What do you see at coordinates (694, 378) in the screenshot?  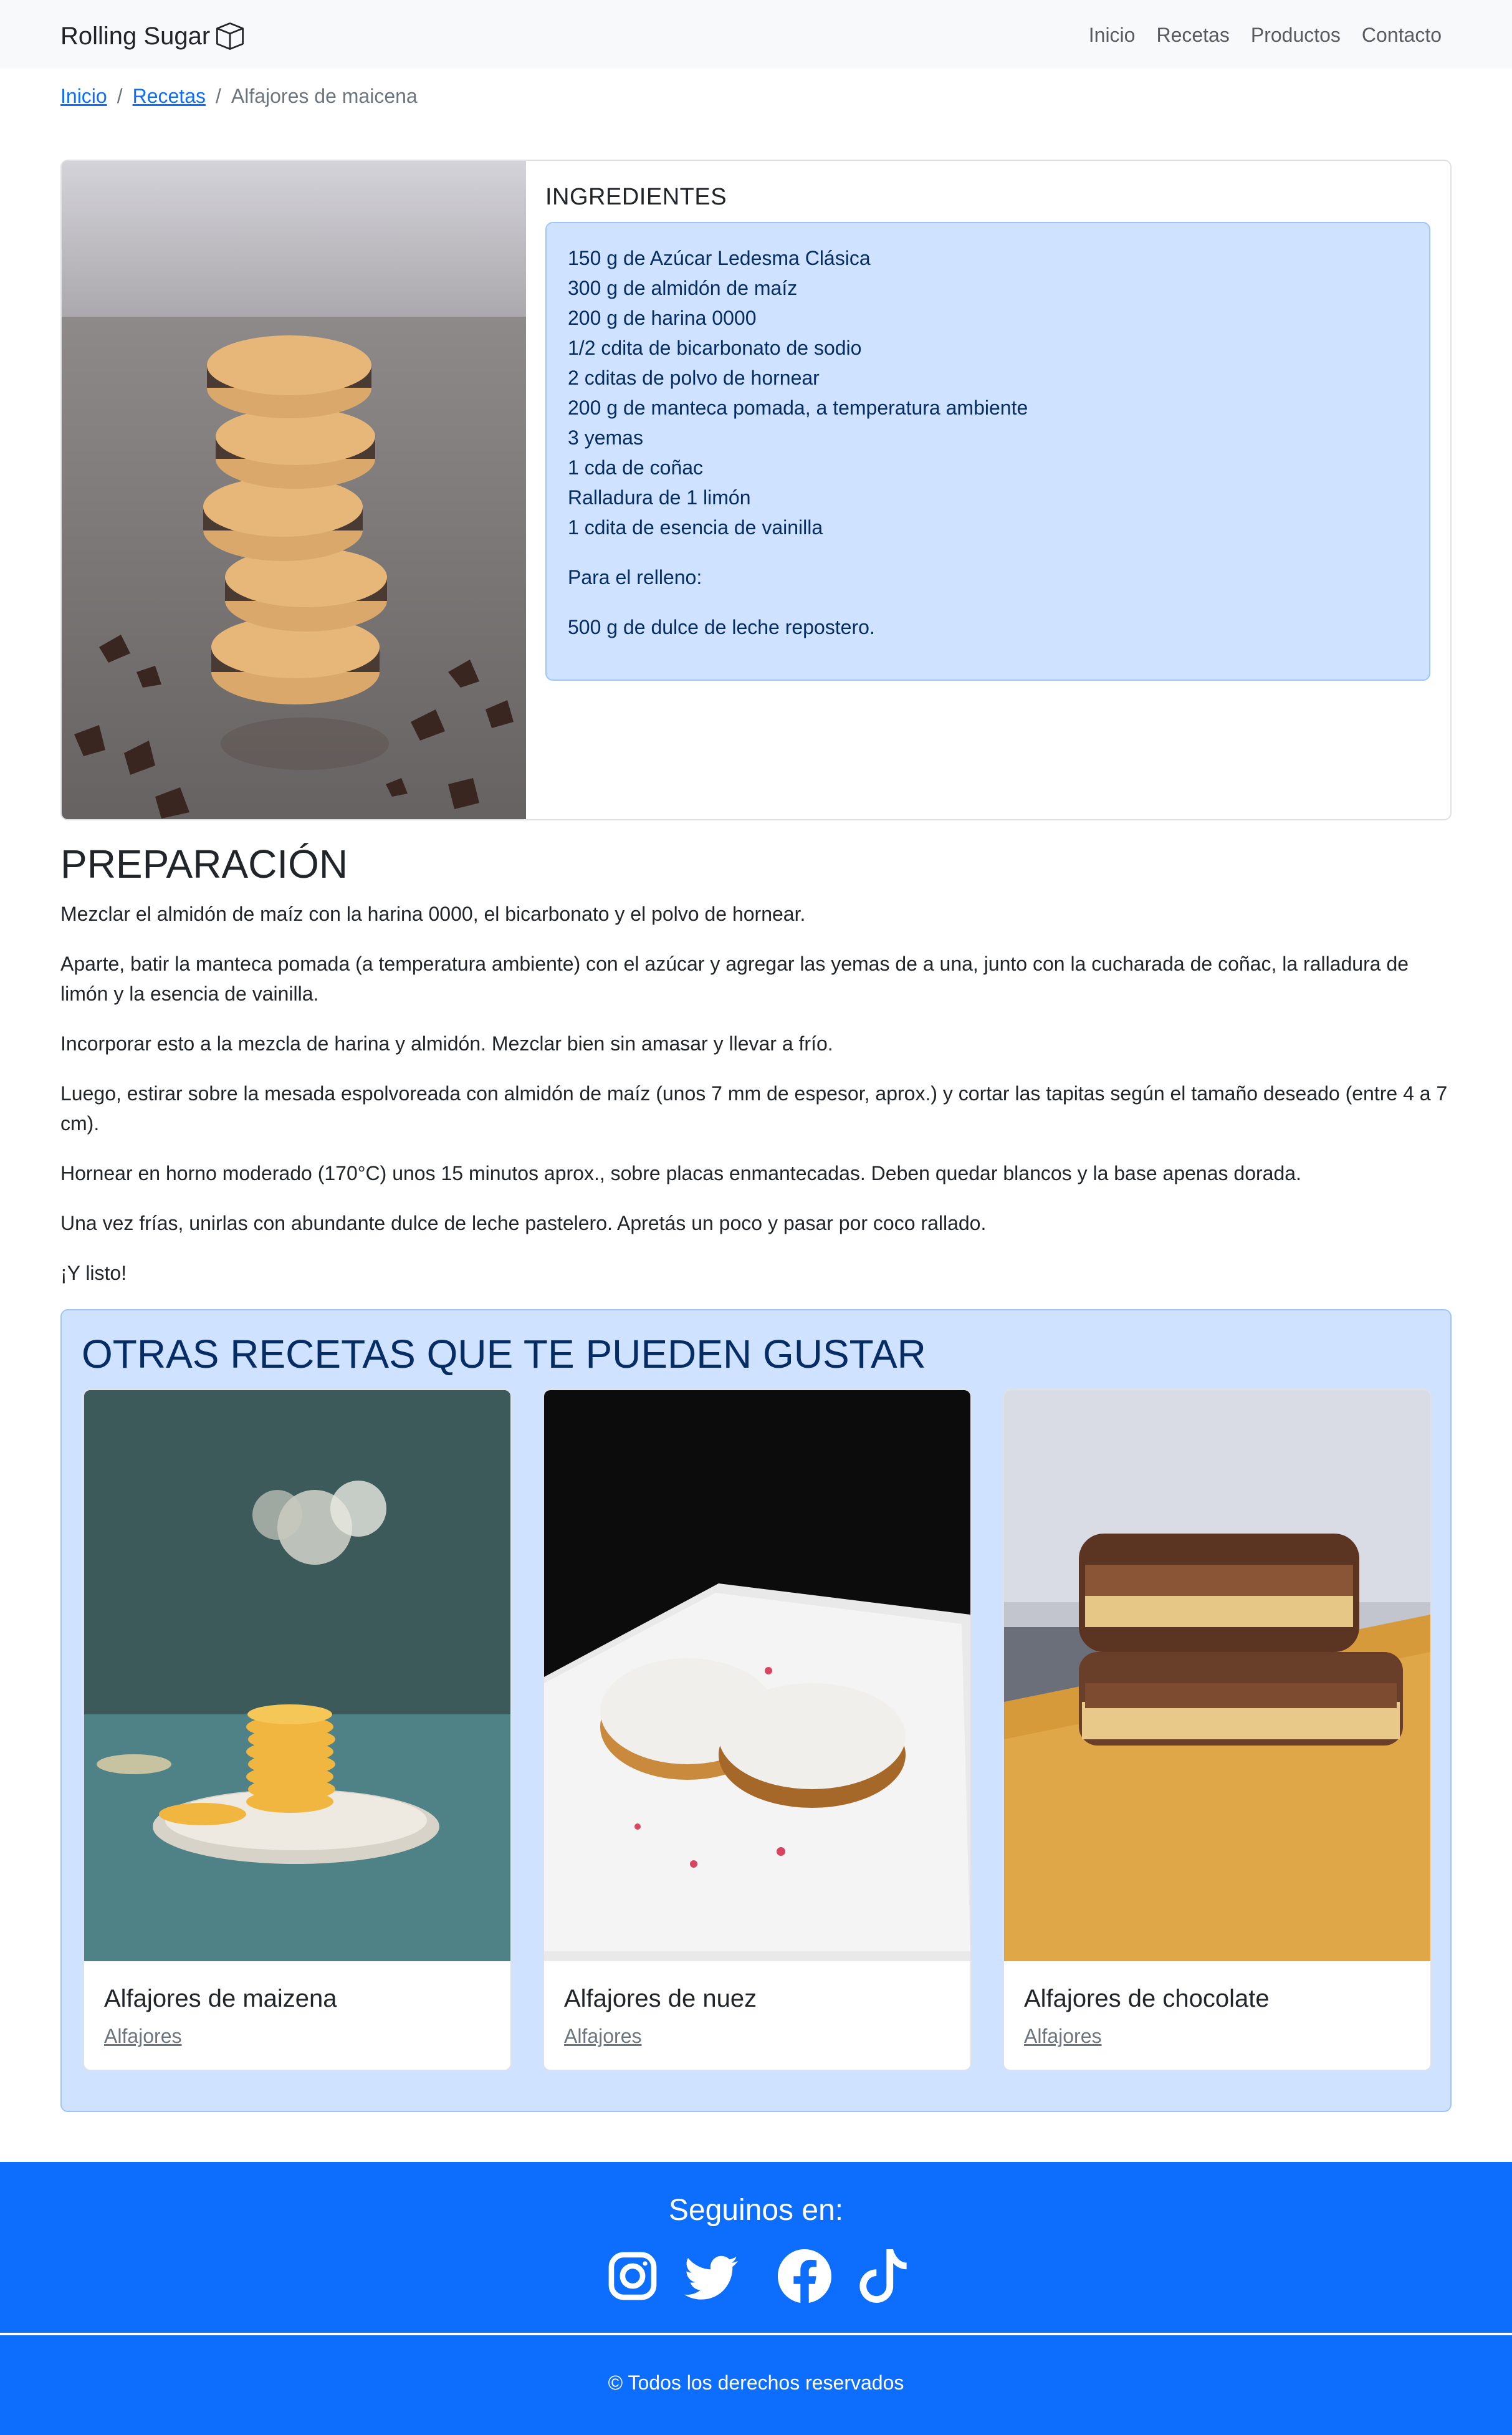 I see `ingredient-item: 2 cditas de polvo de hornear` at bounding box center [694, 378].